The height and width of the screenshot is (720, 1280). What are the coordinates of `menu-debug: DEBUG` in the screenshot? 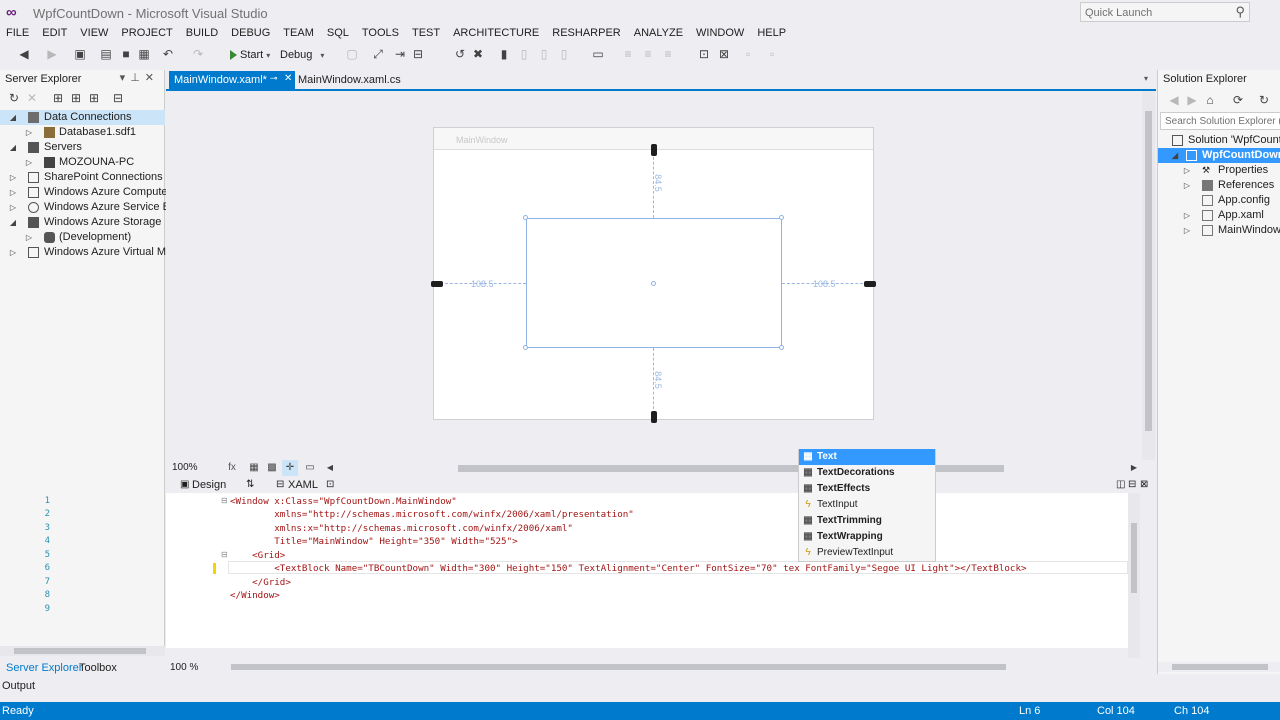 It's located at (254, 34).